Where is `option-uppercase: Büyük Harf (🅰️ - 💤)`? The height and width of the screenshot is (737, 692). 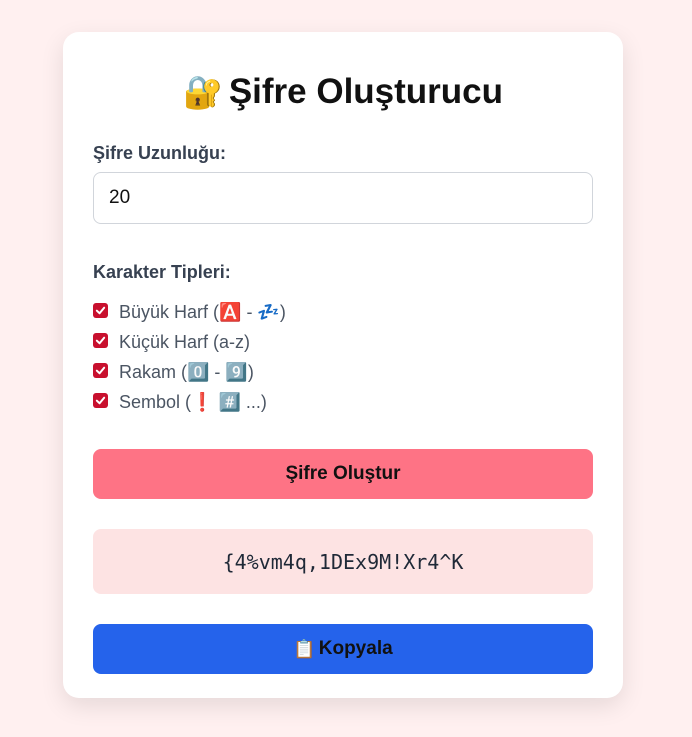 option-uppercase: Büyük Harf (🅰️ - 💤) is located at coordinates (343, 312).